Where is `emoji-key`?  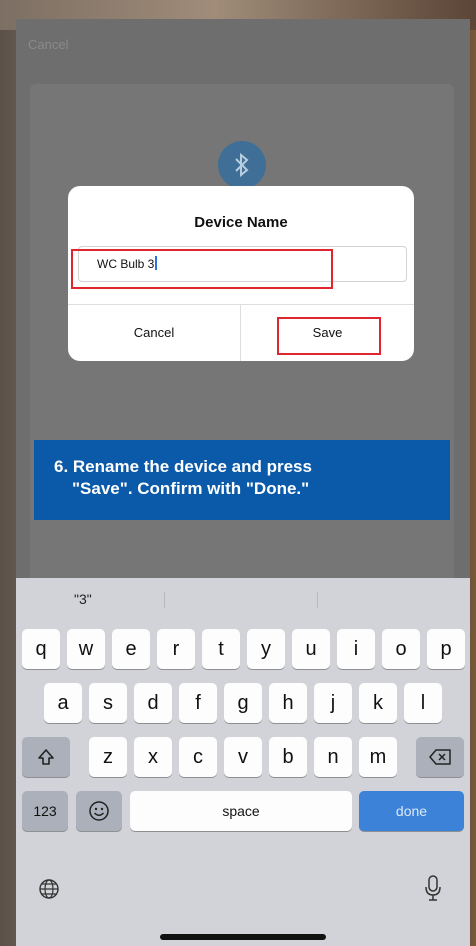
emoji-key is located at coordinates (99, 811).